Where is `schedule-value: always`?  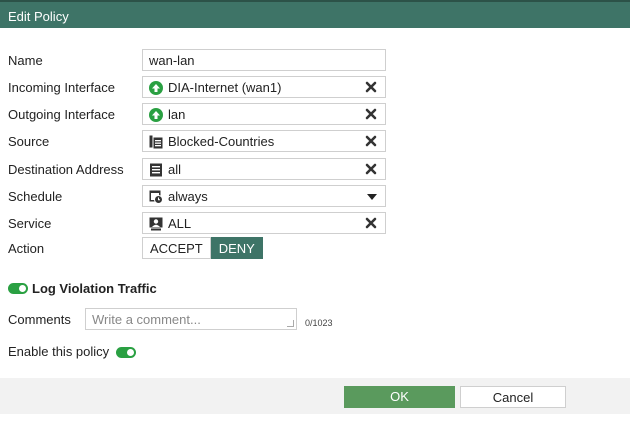 schedule-value: always is located at coordinates (188, 196).